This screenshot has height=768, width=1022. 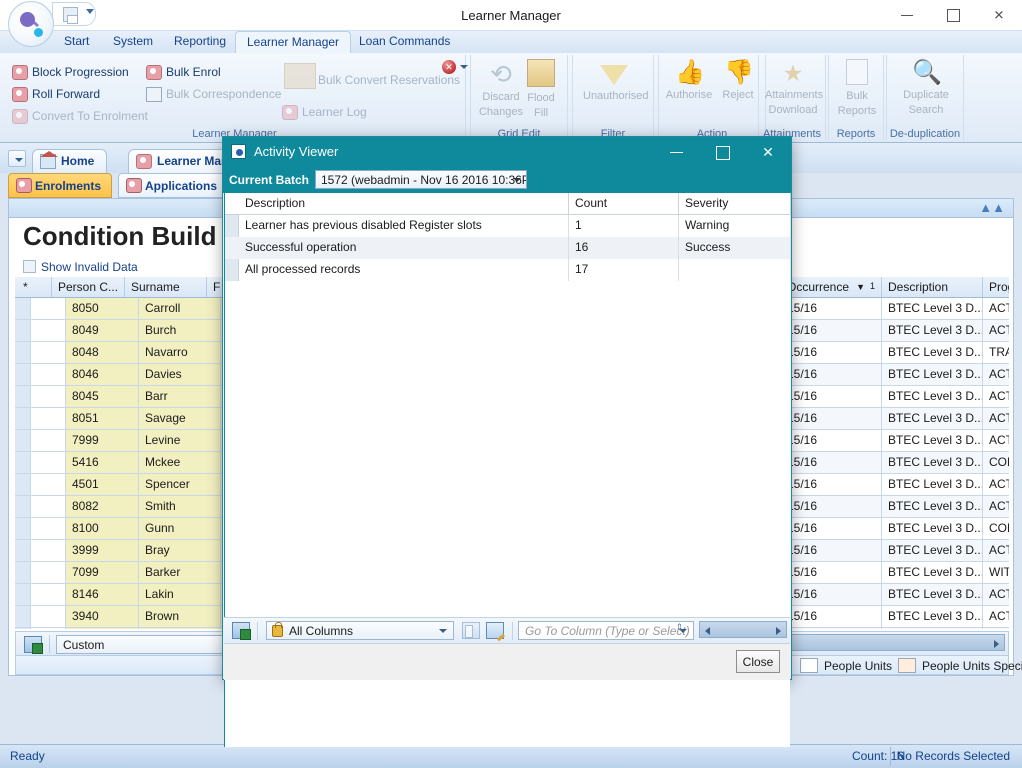 What do you see at coordinates (735, 248) in the screenshot?
I see `activity-cell: Success` at bounding box center [735, 248].